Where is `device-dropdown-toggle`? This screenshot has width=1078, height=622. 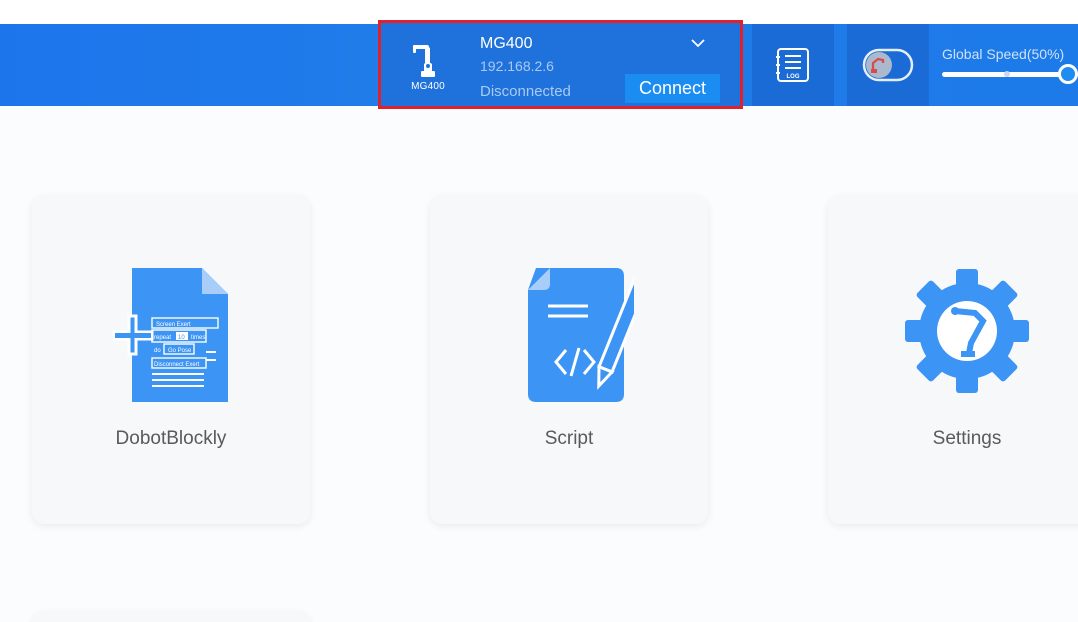
device-dropdown-toggle is located at coordinates (698, 43).